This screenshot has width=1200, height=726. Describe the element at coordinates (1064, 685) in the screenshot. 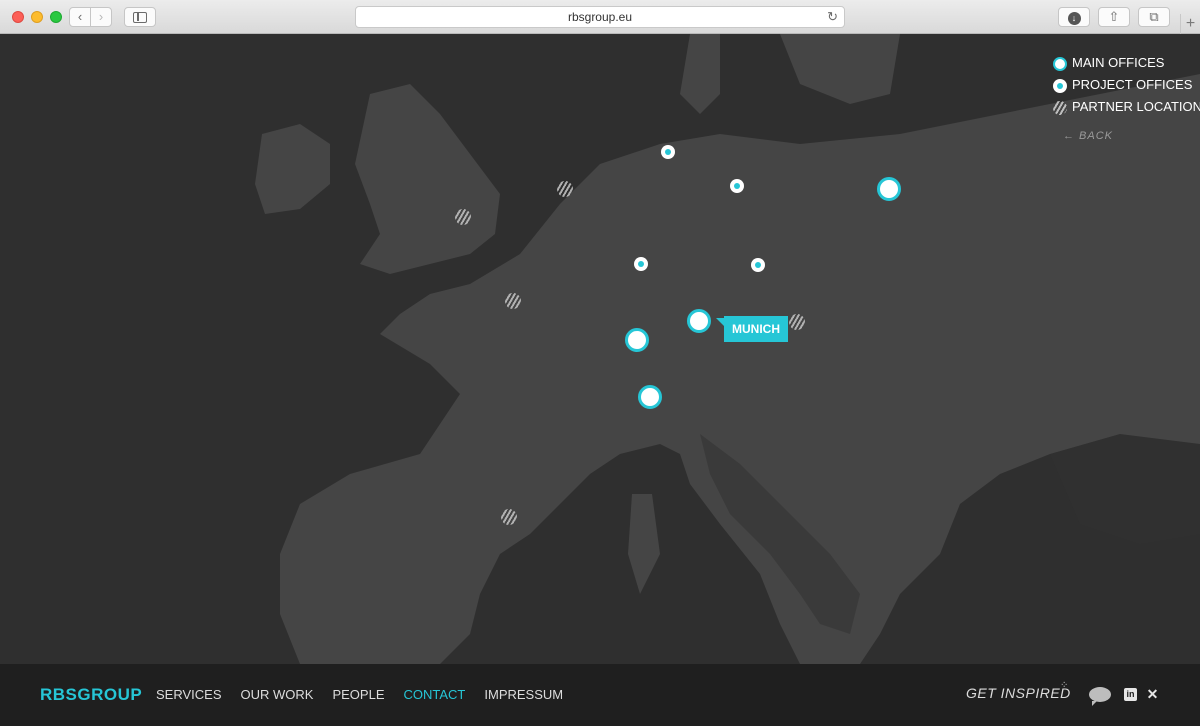

I see `sparkle-icon: ⁘` at that location.